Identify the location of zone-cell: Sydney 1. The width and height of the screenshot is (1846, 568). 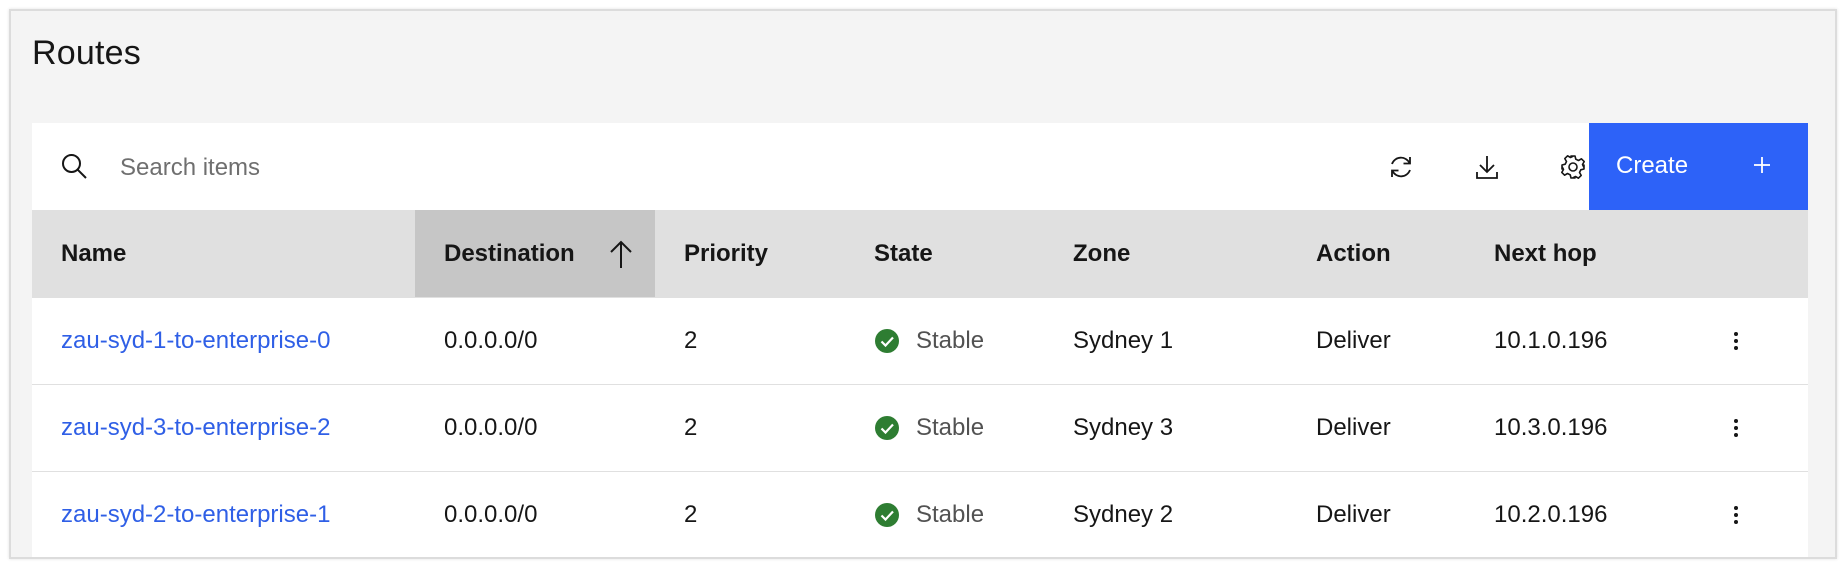
(1165, 341).